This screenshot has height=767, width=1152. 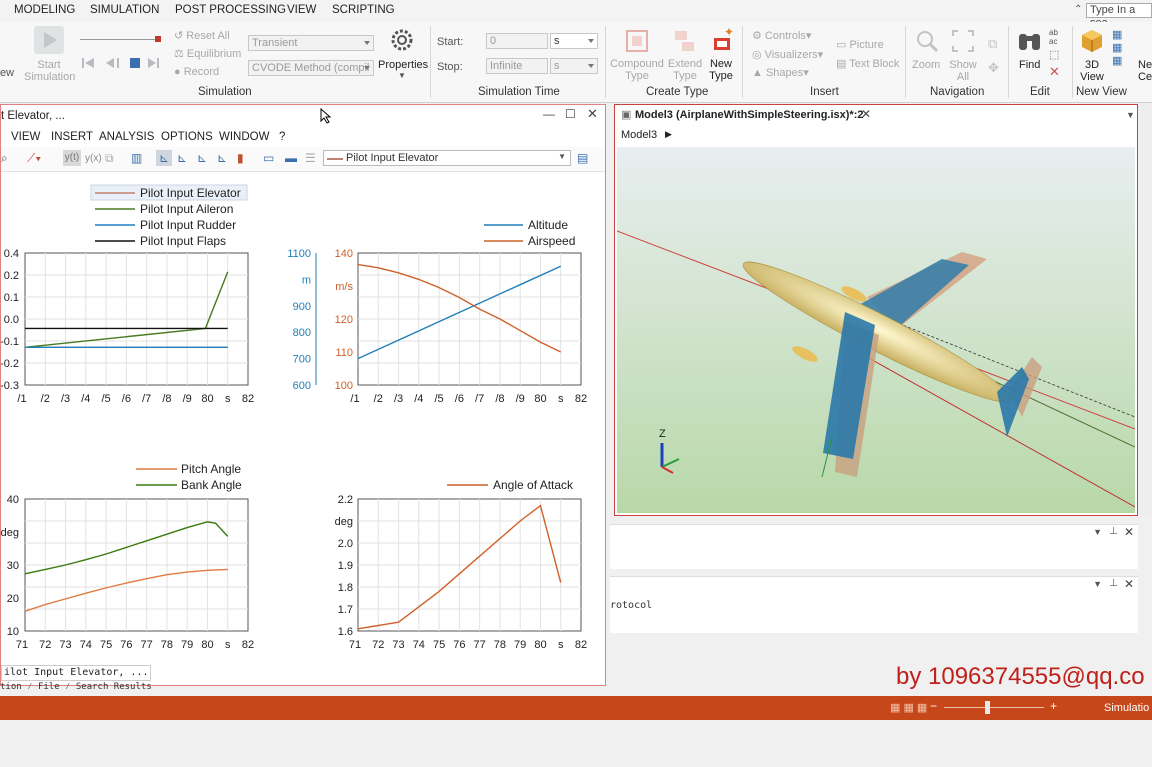 What do you see at coordinates (1054, 54) in the screenshot?
I see `select-icon: ⬚` at bounding box center [1054, 54].